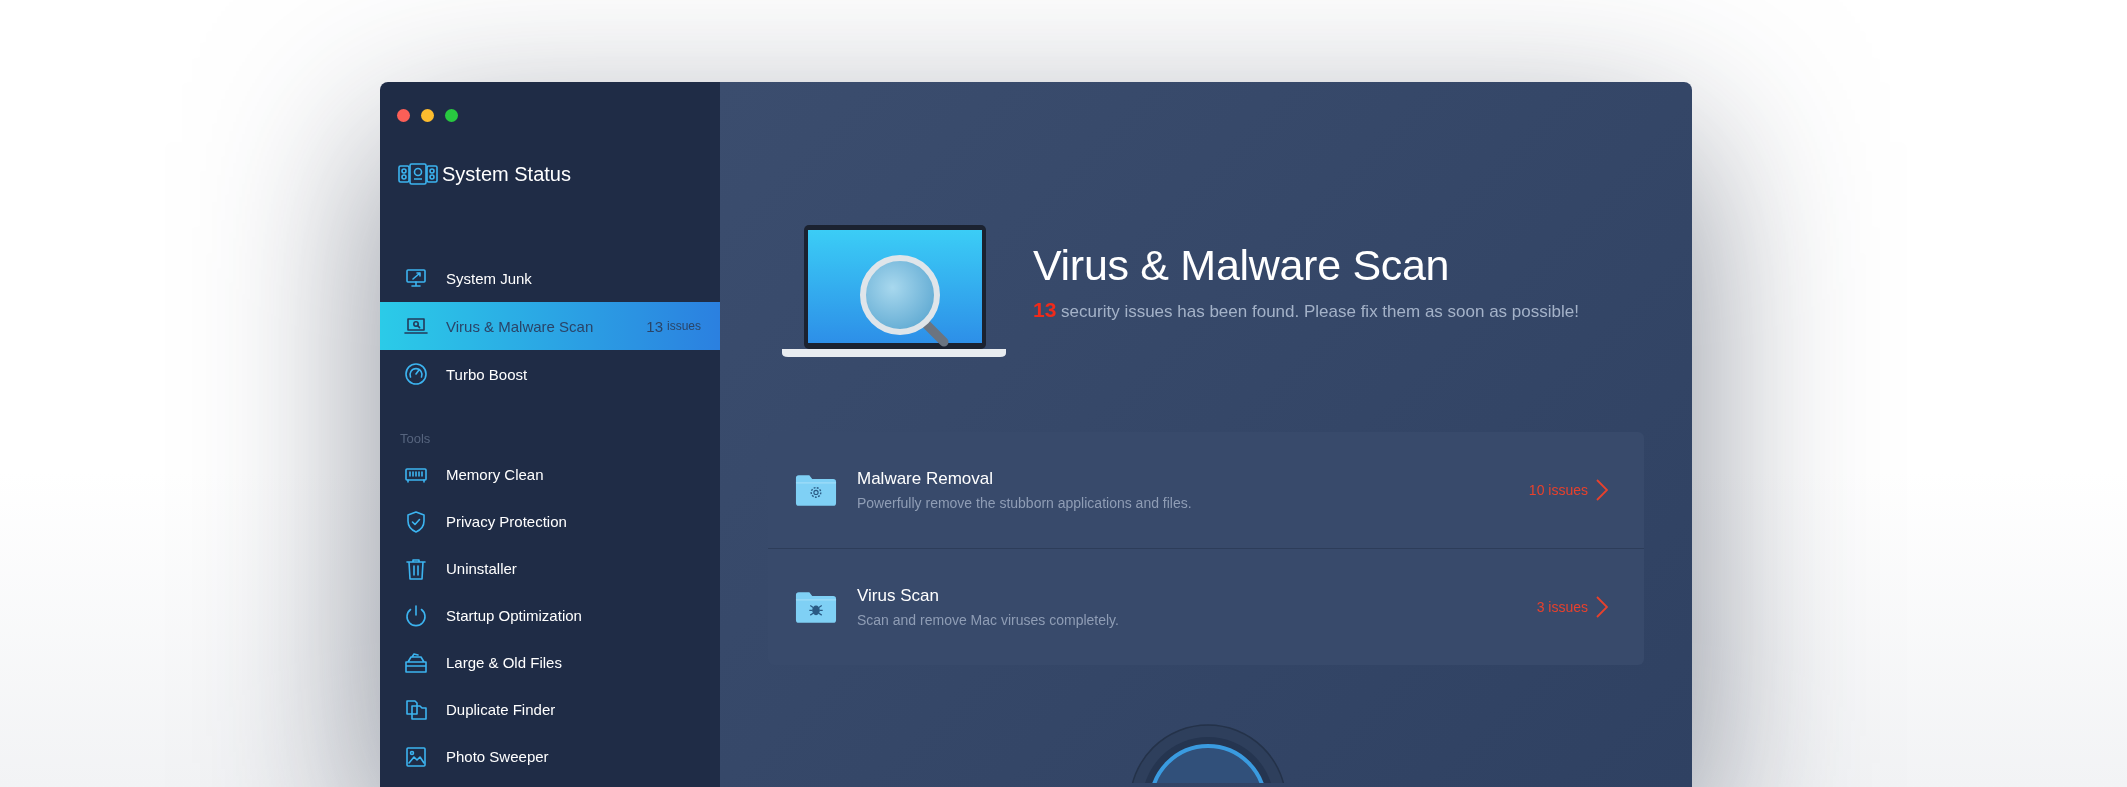  Describe the element at coordinates (495, 474) in the screenshot. I see `sidebar-item-label: Memory Clean` at that location.